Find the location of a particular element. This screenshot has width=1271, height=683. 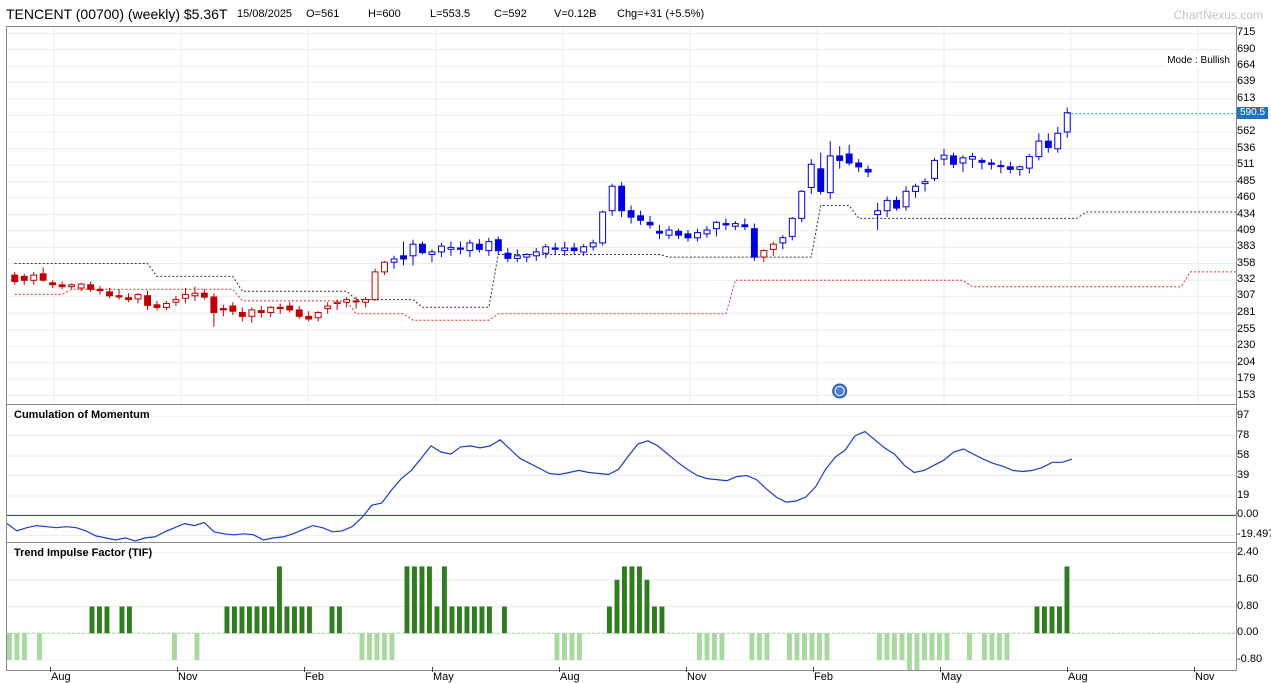

dividend-marker-icon is located at coordinates (840, 391).